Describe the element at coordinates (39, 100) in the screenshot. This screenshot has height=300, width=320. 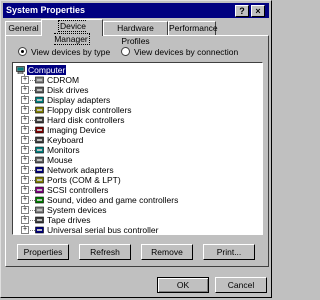
I see `display-icon` at that location.